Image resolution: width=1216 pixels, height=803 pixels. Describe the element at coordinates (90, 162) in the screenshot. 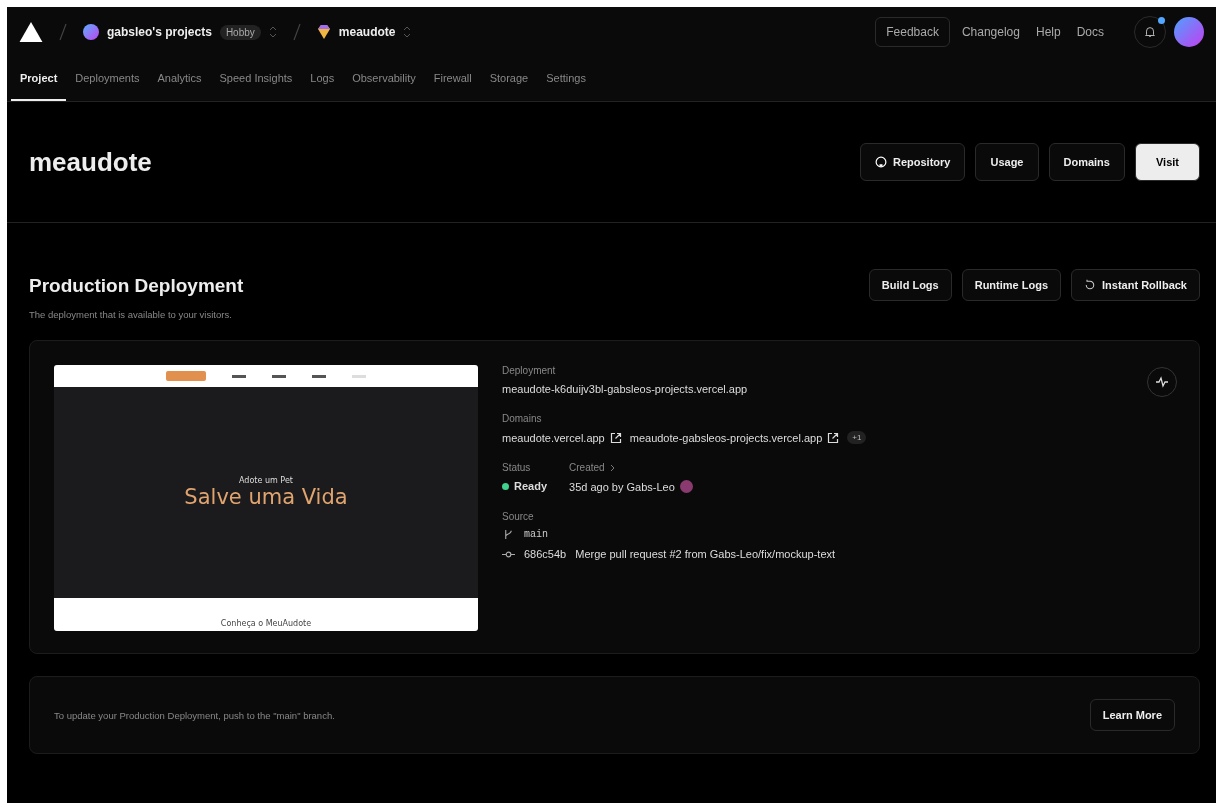

I see `project-title: meaudote` at that location.